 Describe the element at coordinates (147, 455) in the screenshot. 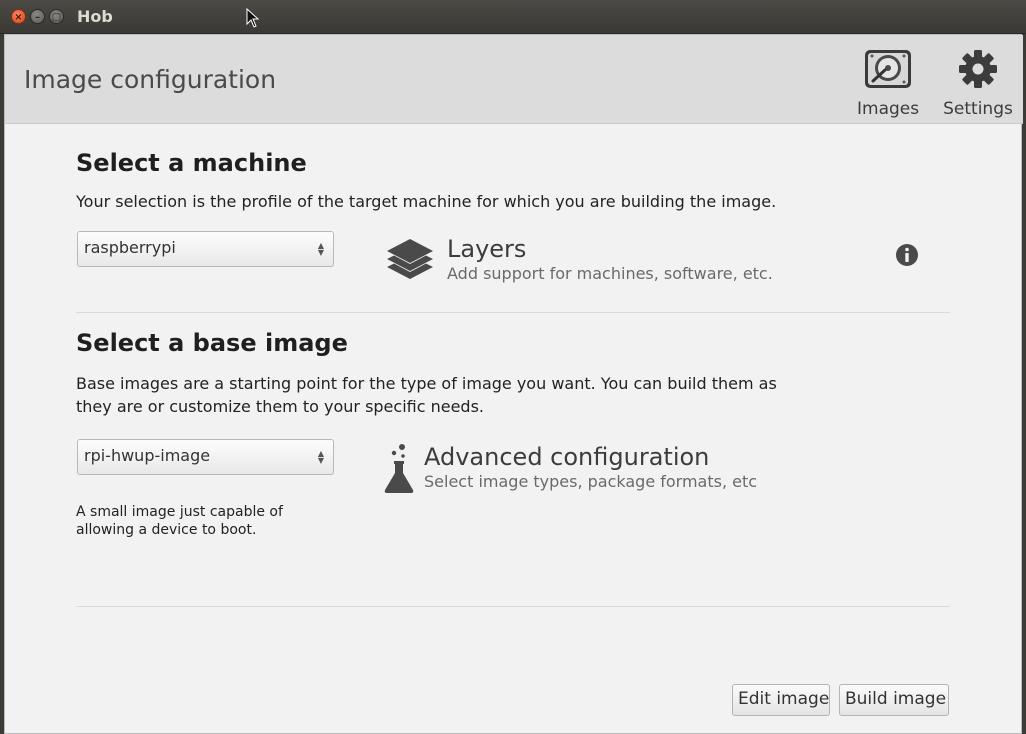

I see `base-image-select-value: rpi-hwup-image` at that location.